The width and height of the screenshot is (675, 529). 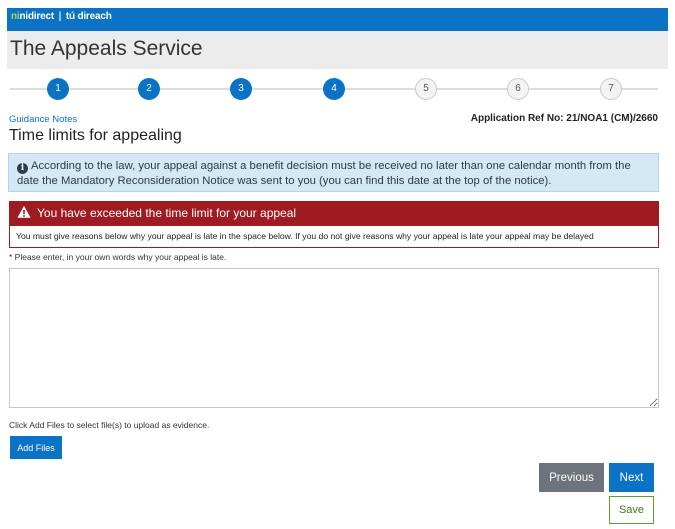 What do you see at coordinates (337, 50) in the screenshot?
I see `service-title-bar: The Appeals Service` at bounding box center [337, 50].